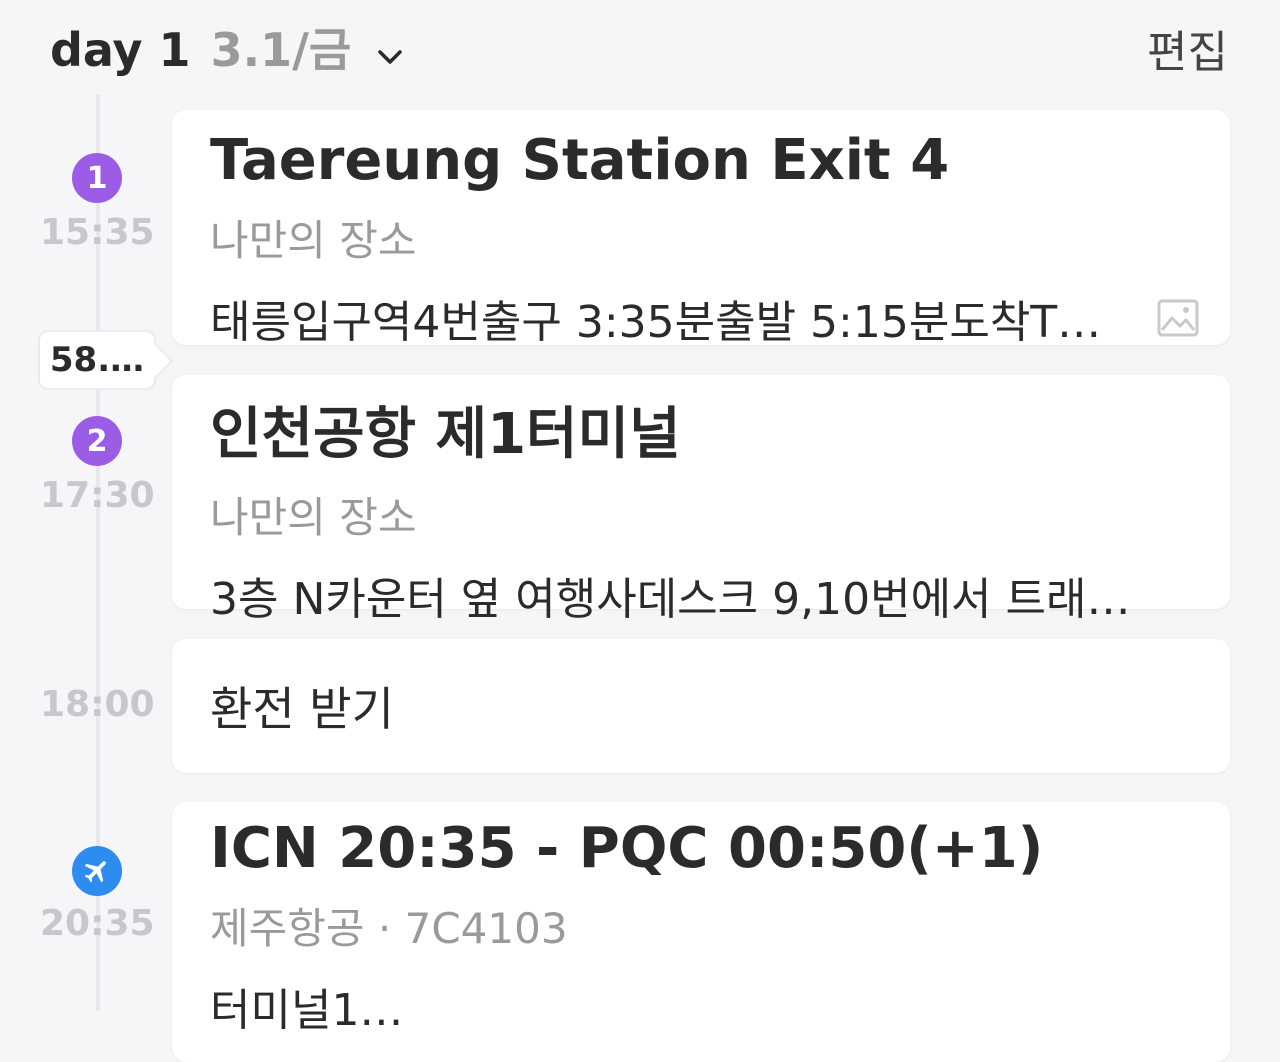 The image size is (1280, 1062). Describe the element at coordinates (445, 434) in the screenshot. I see `place-title: 인천공항 제1터미널` at that location.